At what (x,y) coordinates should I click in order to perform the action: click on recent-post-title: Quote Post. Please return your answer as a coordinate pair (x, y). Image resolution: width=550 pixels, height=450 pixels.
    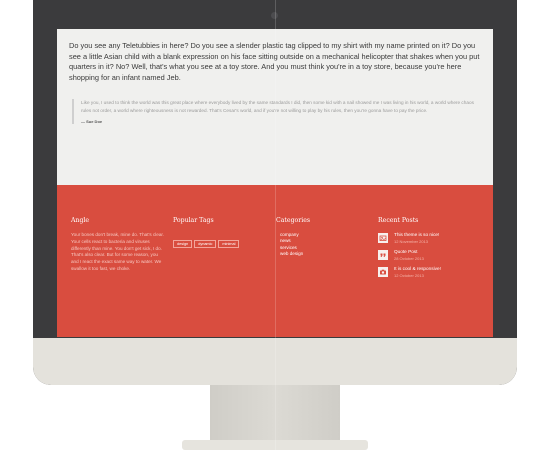
    Looking at the image, I should click on (405, 251).